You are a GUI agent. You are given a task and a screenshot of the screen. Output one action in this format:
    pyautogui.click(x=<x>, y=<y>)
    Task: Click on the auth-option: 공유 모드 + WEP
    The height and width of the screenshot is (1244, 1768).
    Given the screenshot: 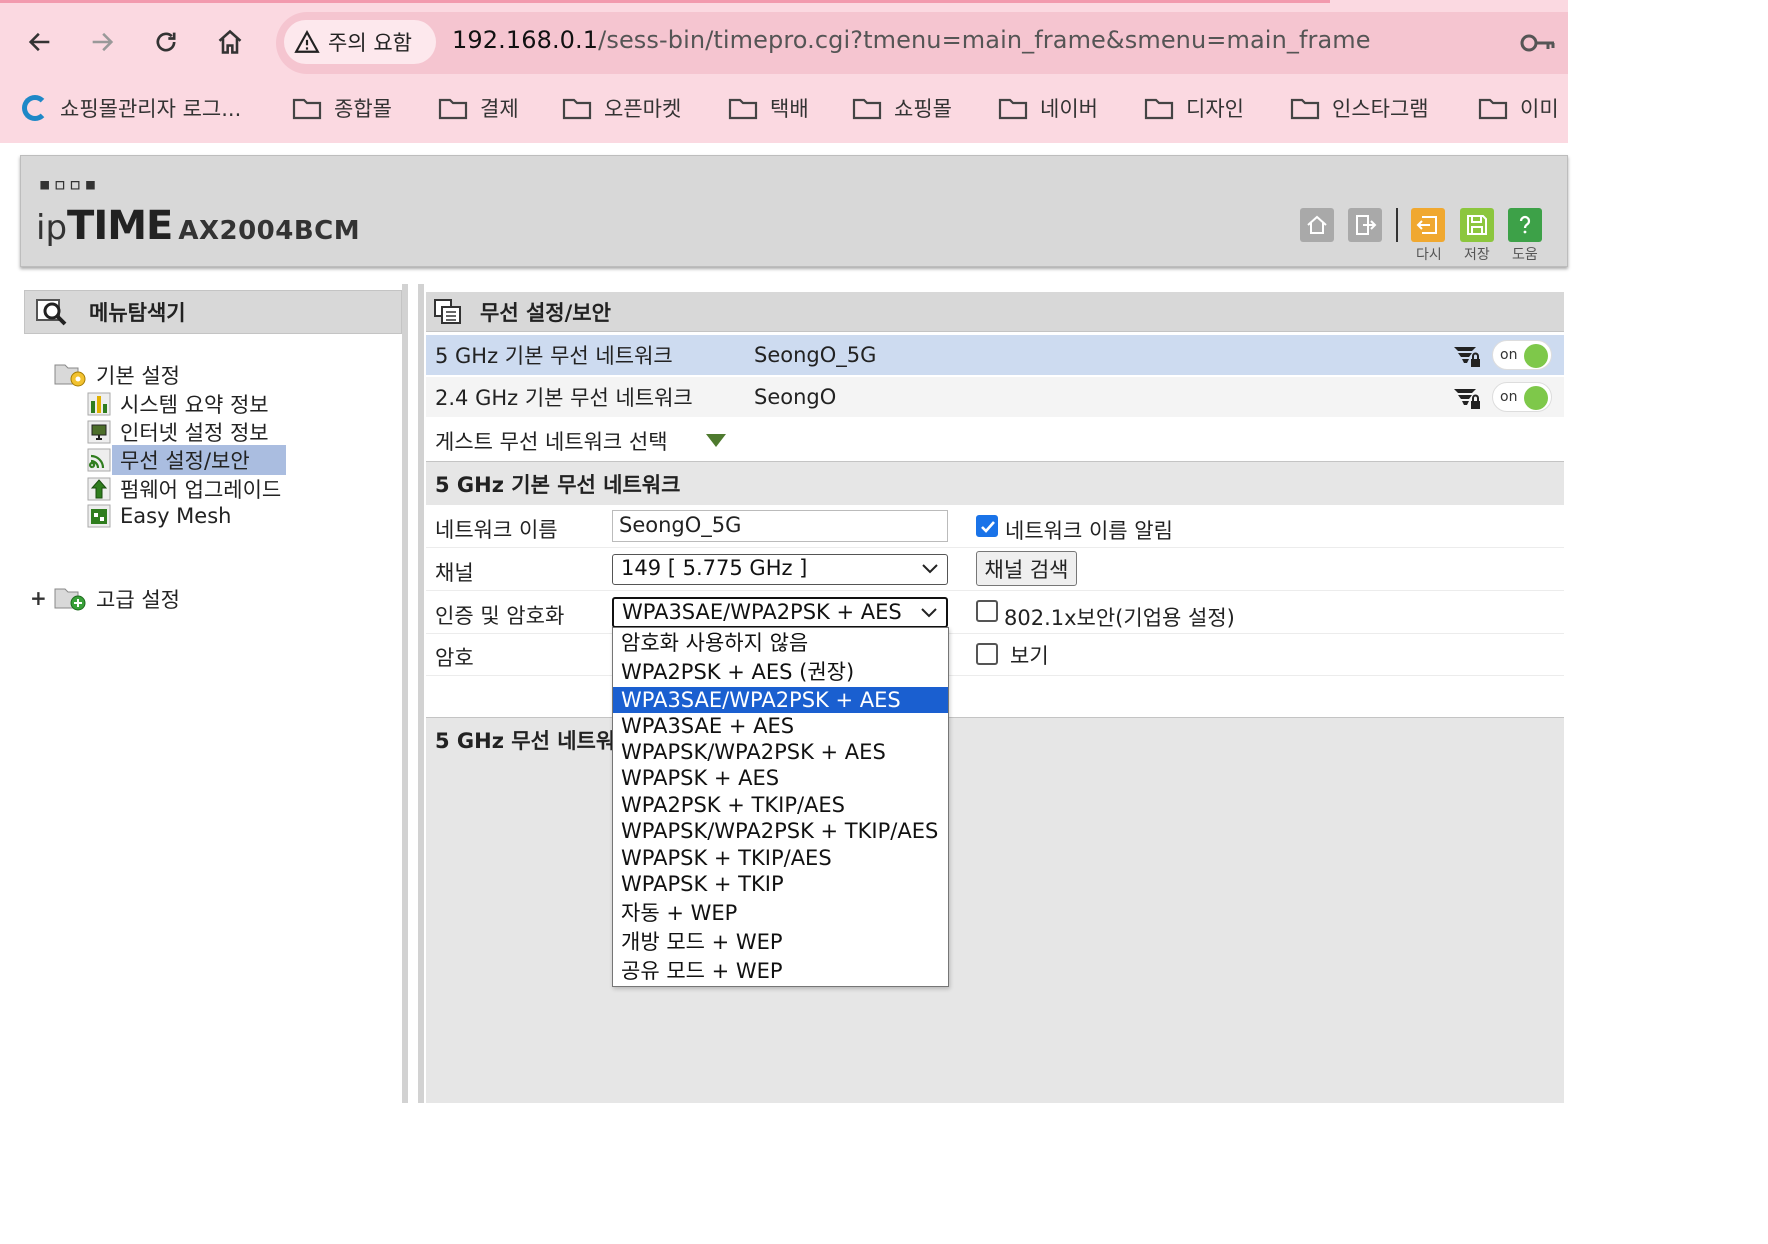 What is the action you would take?
    pyautogui.click(x=780, y=971)
    